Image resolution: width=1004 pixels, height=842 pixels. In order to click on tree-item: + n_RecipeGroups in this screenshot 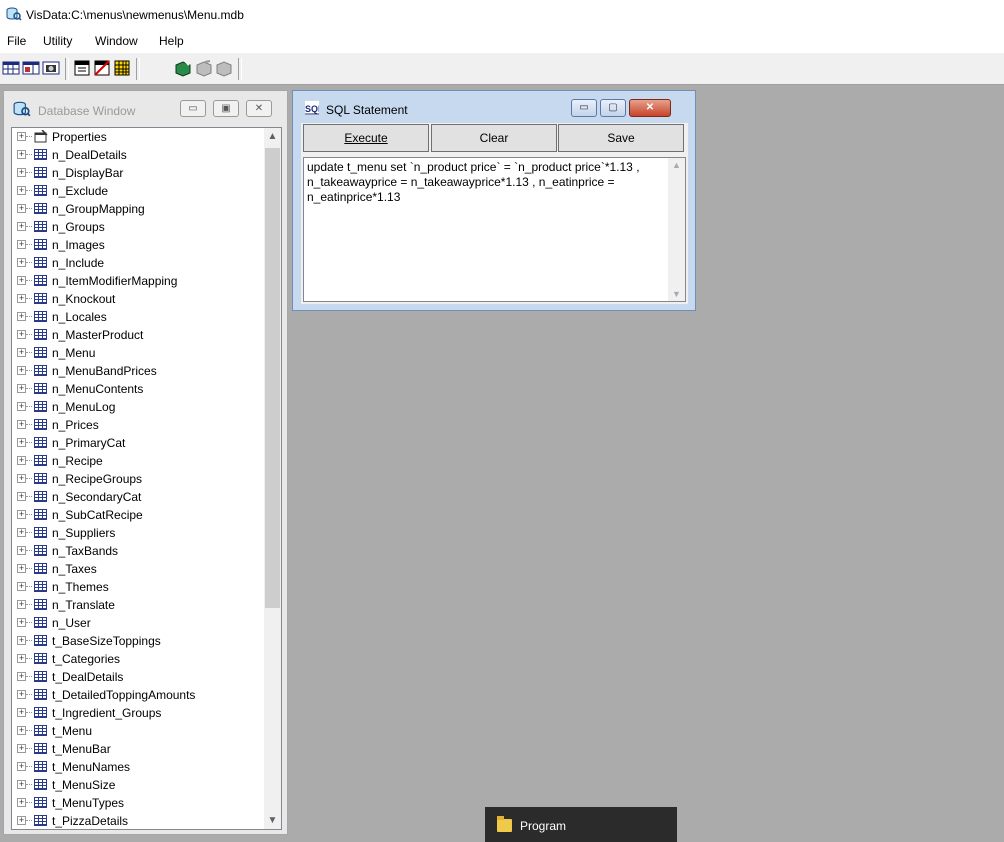, I will do `click(137, 479)`.